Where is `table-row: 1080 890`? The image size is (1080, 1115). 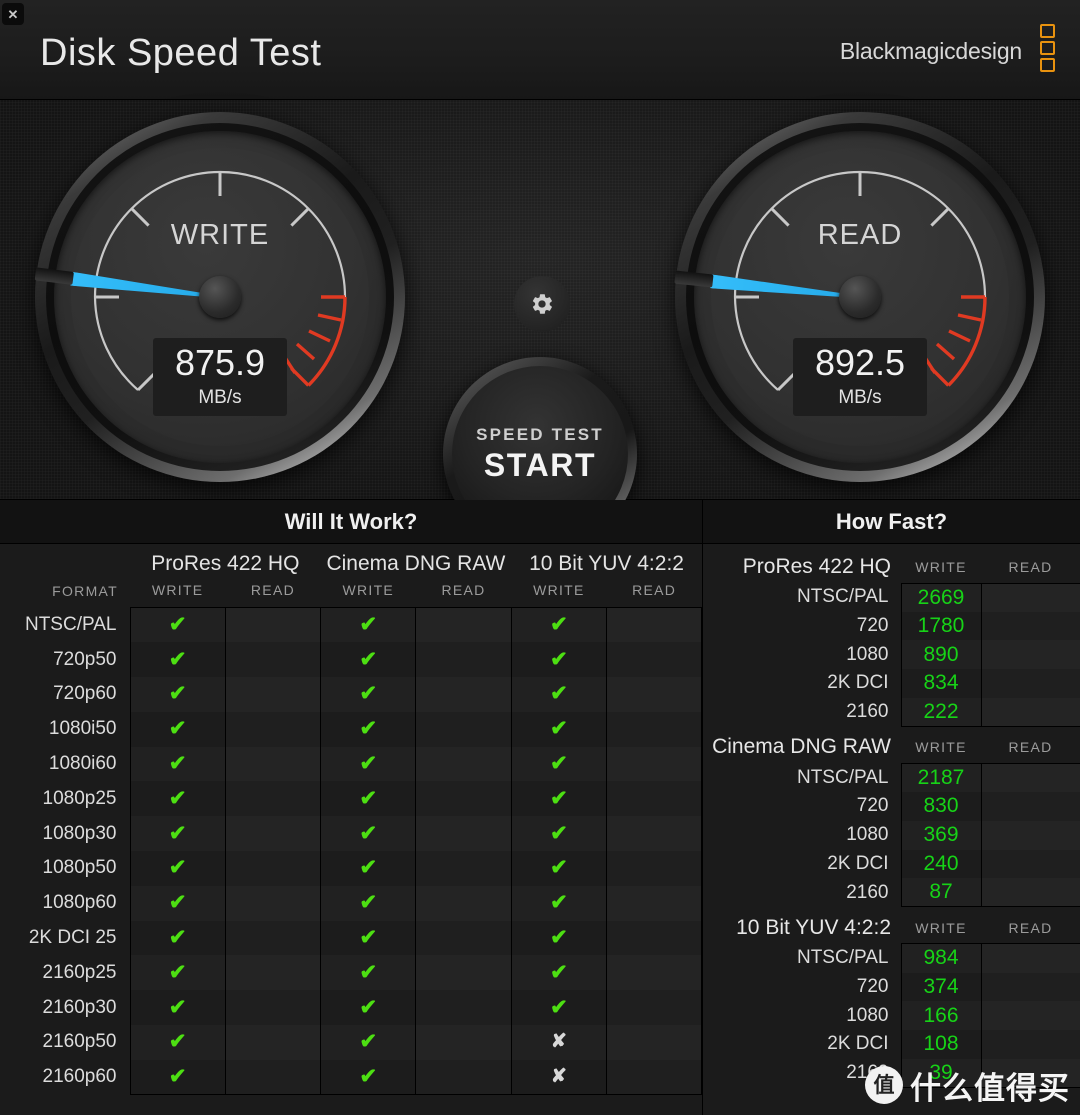
table-row: 1080 890 is located at coordinates (891, 655).